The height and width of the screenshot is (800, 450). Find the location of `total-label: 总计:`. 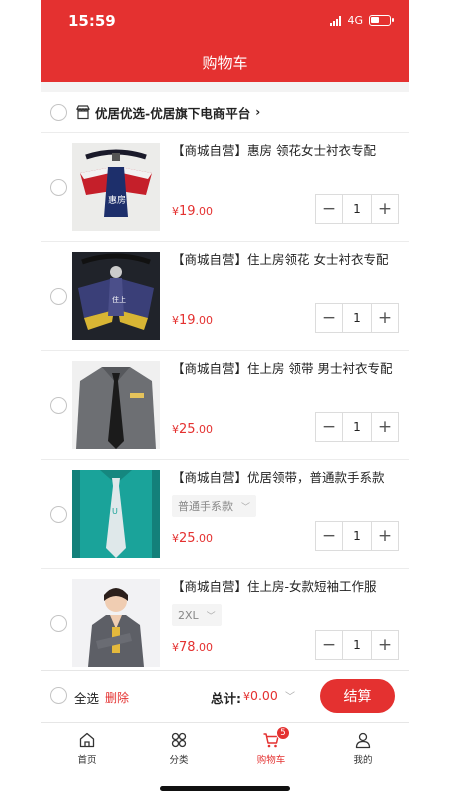

total-label: 总计: is located at coordinates (226, 698).